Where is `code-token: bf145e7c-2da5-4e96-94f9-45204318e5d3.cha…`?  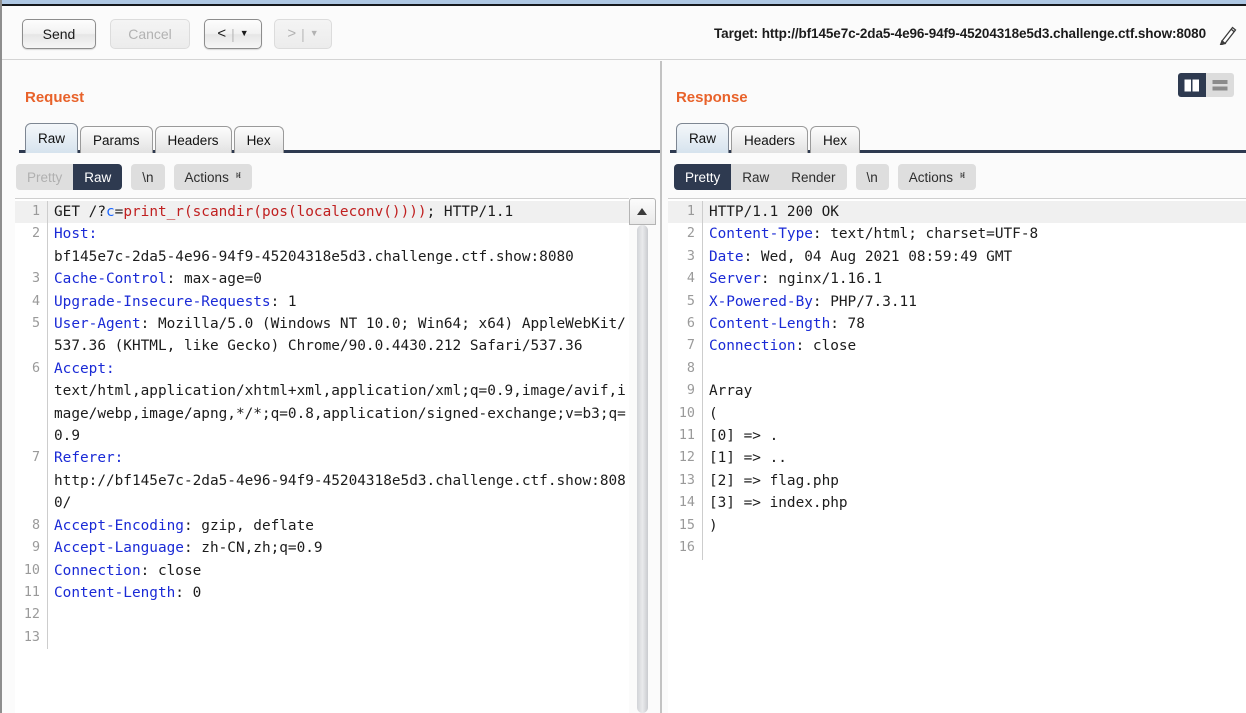 code-token: bf145e7c-2da5-4e96-94f9-45204318e5d3.cha… is located at coordinates (314, 256).